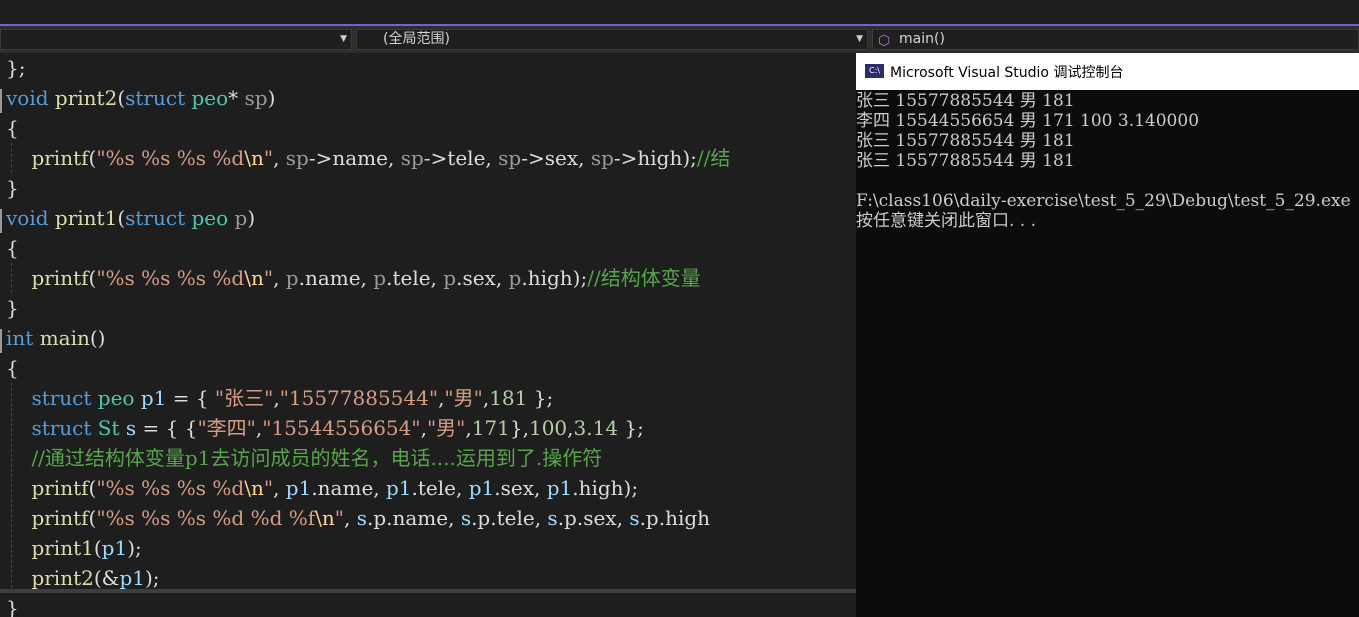 The height and width of the screenshot is (617, 1359). What do you see at coordinates (675, 518) in the screenshot?
I see `code-token: .p.high` at bounding box center [675, 518].